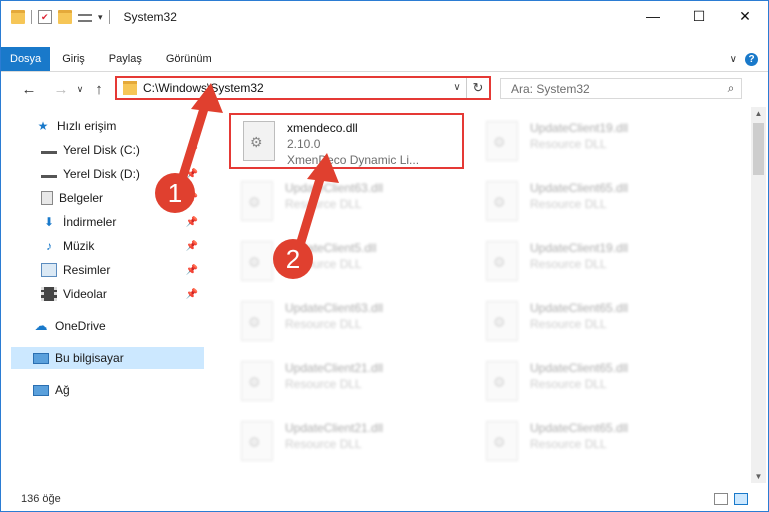  I want to click on new-folder-icon, so click(65, 17).